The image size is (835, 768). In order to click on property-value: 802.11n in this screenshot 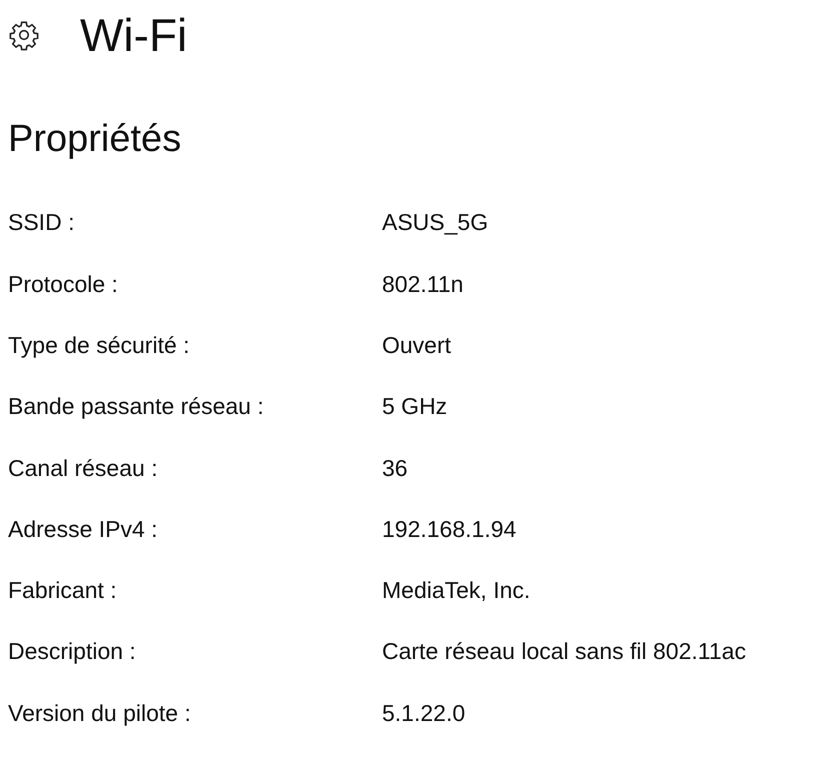, I will do `click(423, 284)`.